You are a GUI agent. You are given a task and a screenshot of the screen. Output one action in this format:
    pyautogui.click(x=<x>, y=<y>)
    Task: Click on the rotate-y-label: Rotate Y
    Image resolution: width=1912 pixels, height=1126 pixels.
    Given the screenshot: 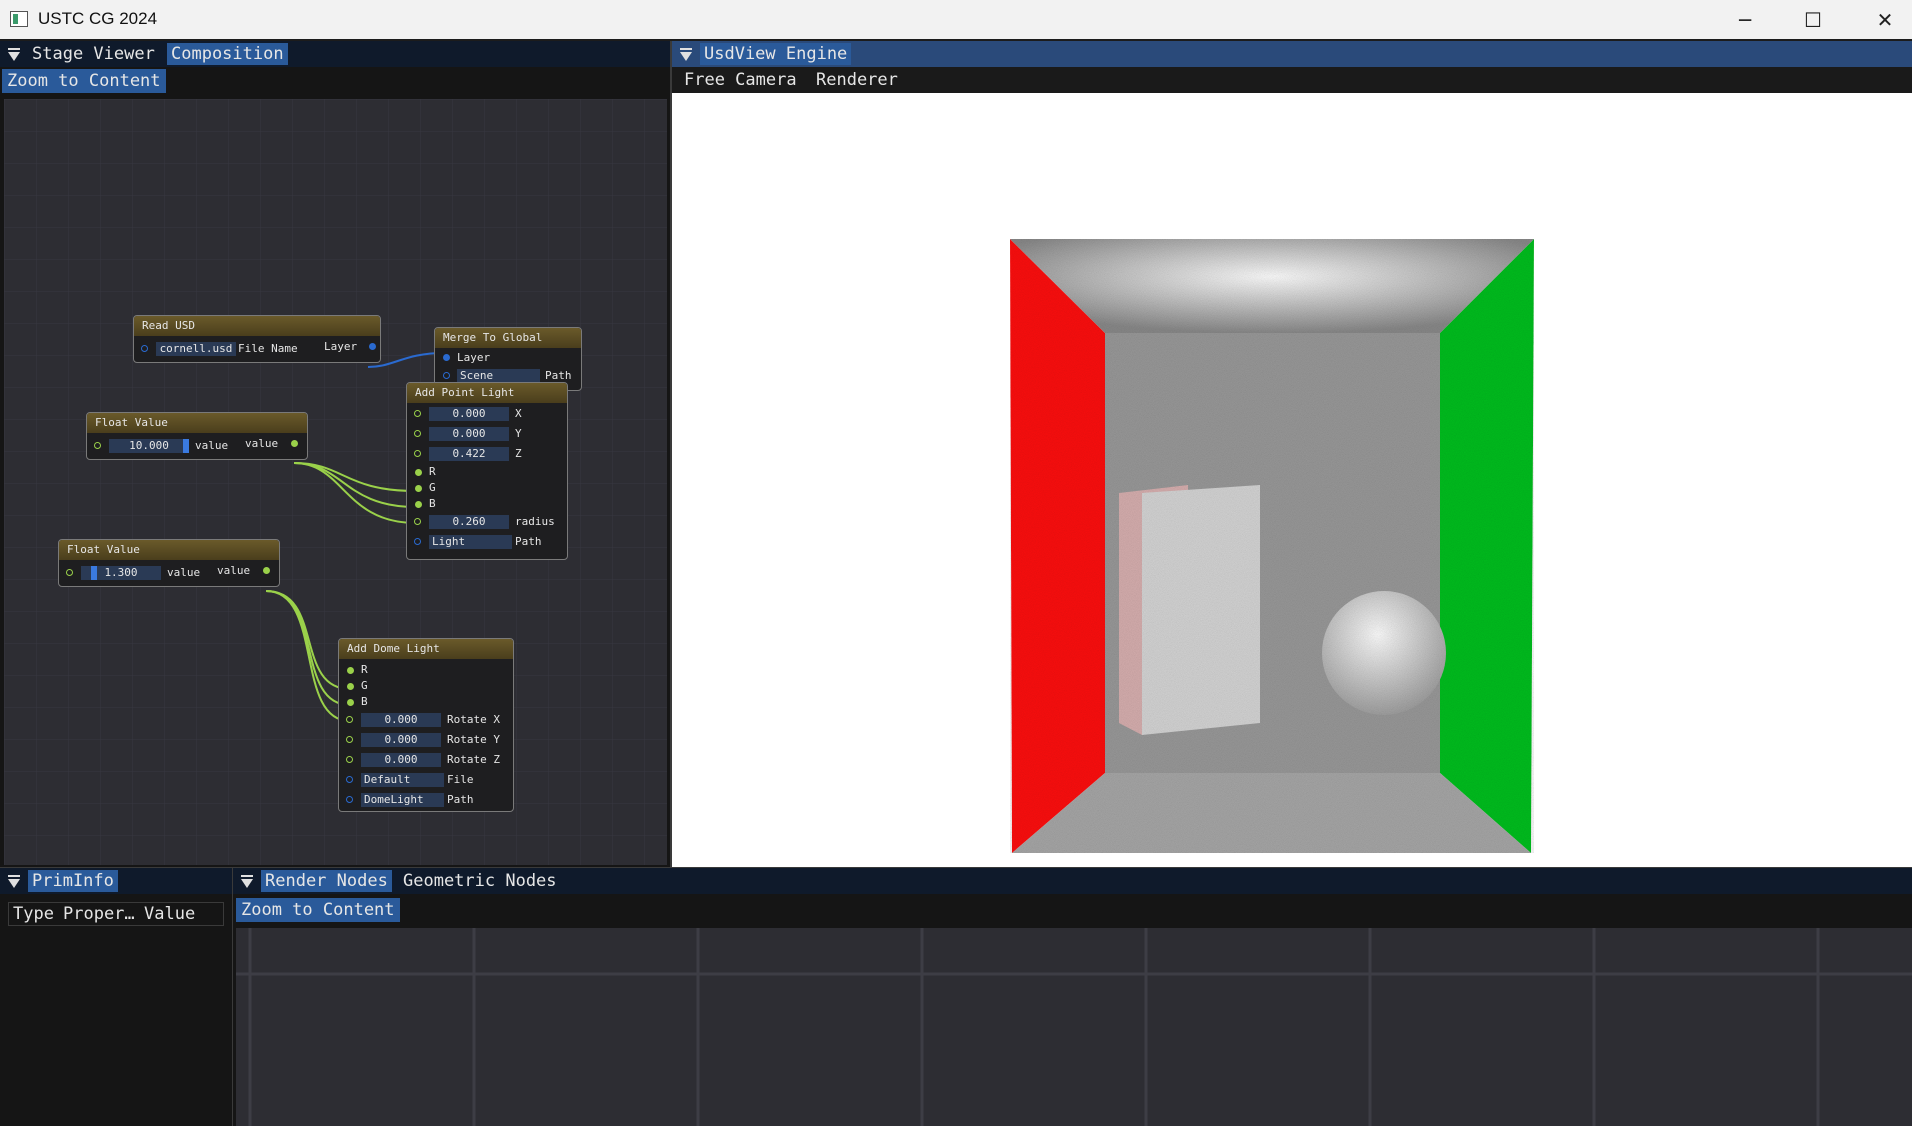 What is the action you would take?
    pyautogui.click(x=473, y=739)
    